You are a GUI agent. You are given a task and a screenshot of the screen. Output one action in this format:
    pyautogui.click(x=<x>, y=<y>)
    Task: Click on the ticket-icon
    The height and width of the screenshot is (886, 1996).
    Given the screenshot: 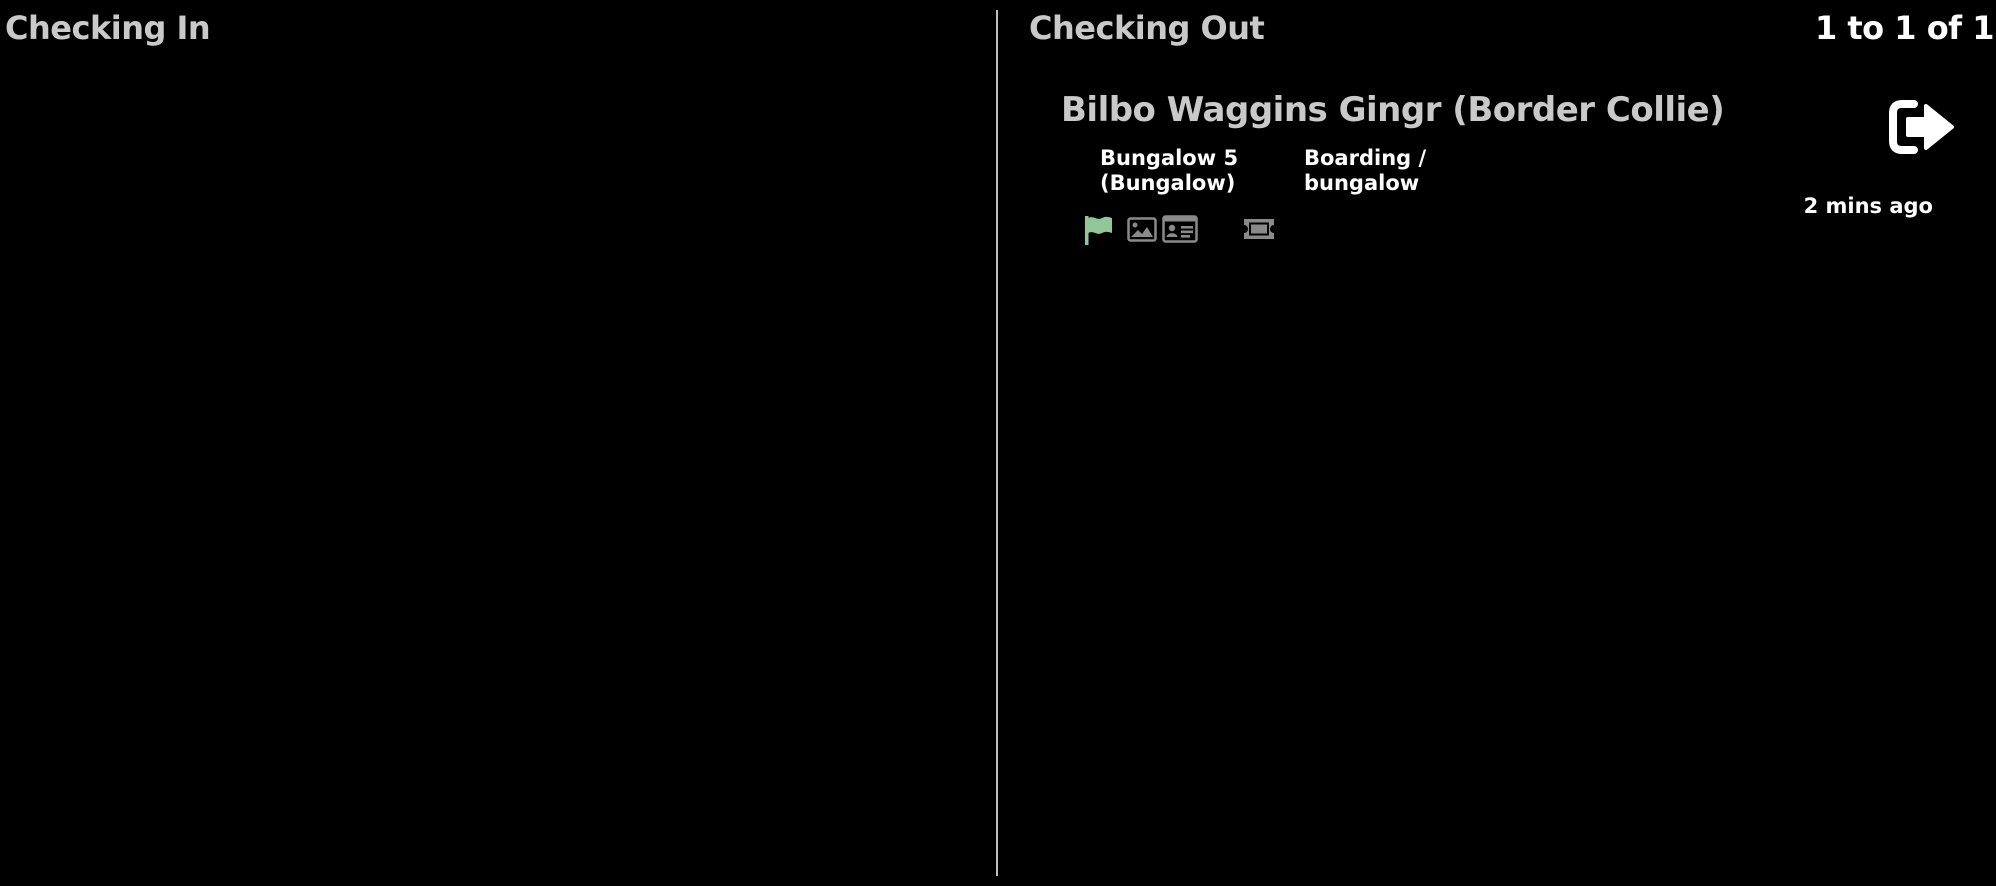 What is the action you would take?
    pyautogui.click(x=1259, y=229)
    